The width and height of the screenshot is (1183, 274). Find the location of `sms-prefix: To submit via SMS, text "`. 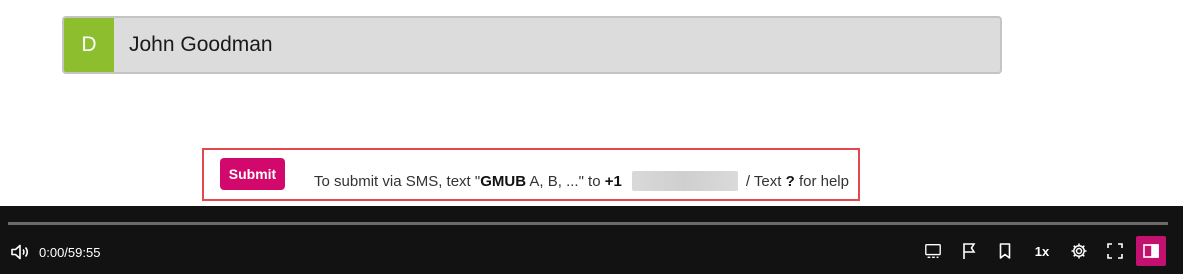

sms-prefix: To submit via SMS, text " is located at coordinates (397, 181).